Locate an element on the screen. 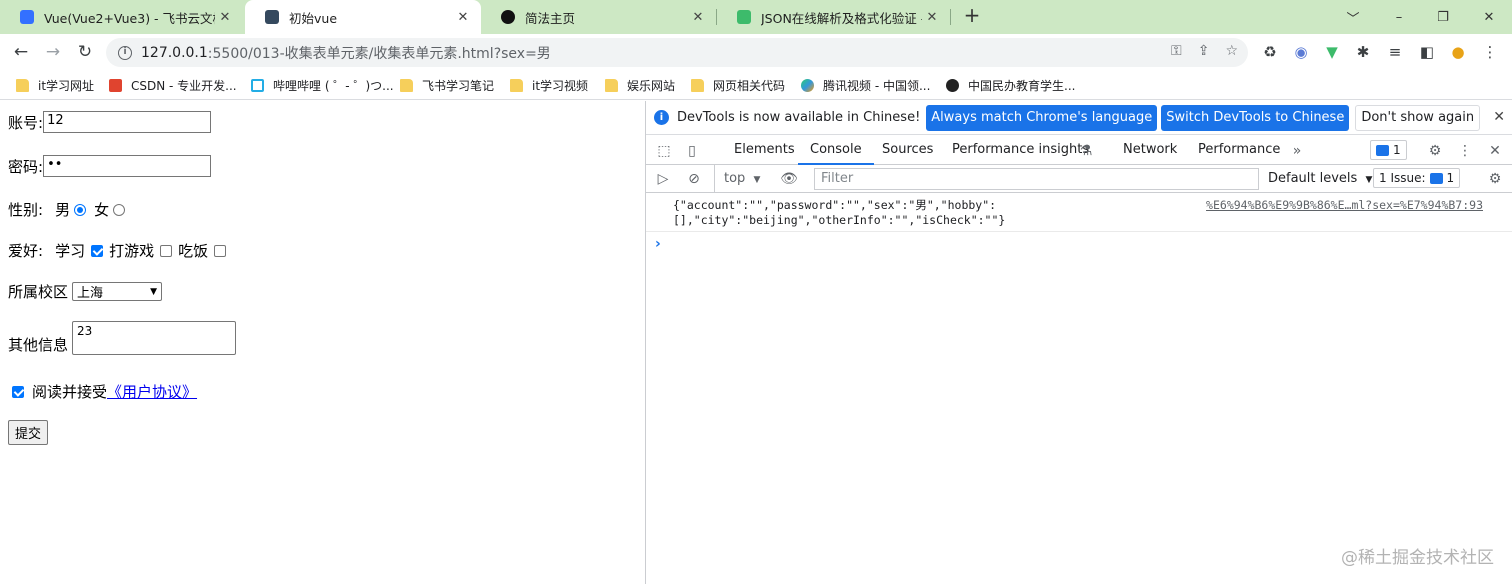  new-tab-plus-icon: + is located at coordinates (972, 16).